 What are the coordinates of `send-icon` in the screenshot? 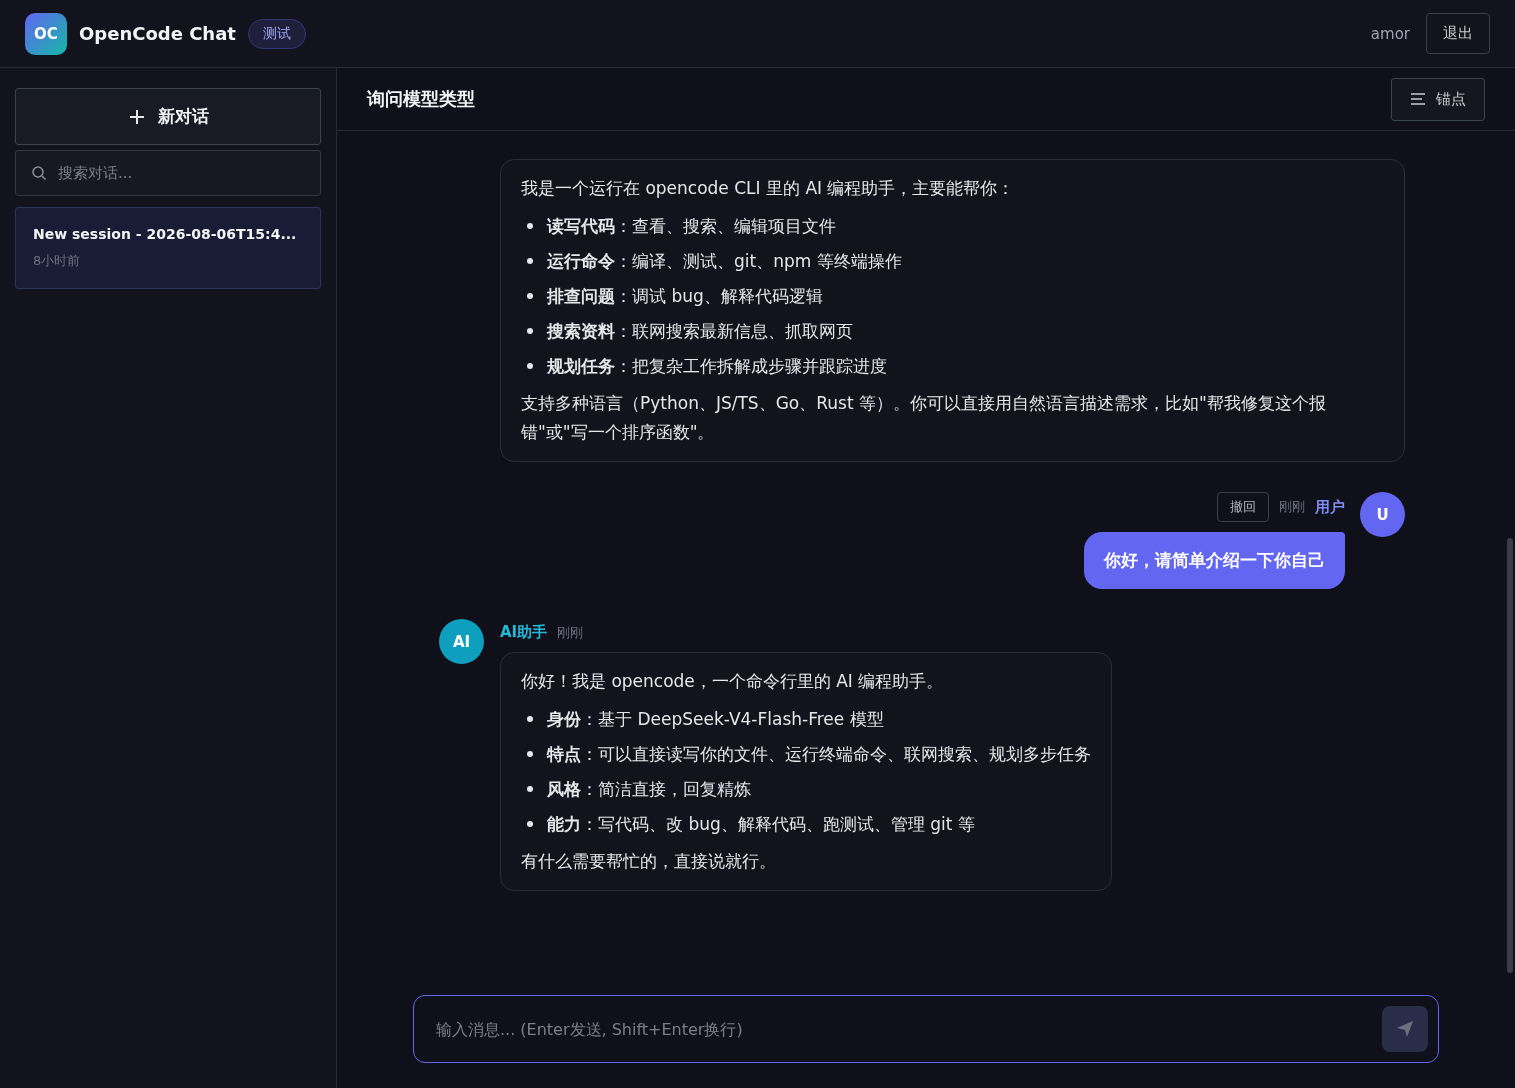 It's located at (1405, 1029).